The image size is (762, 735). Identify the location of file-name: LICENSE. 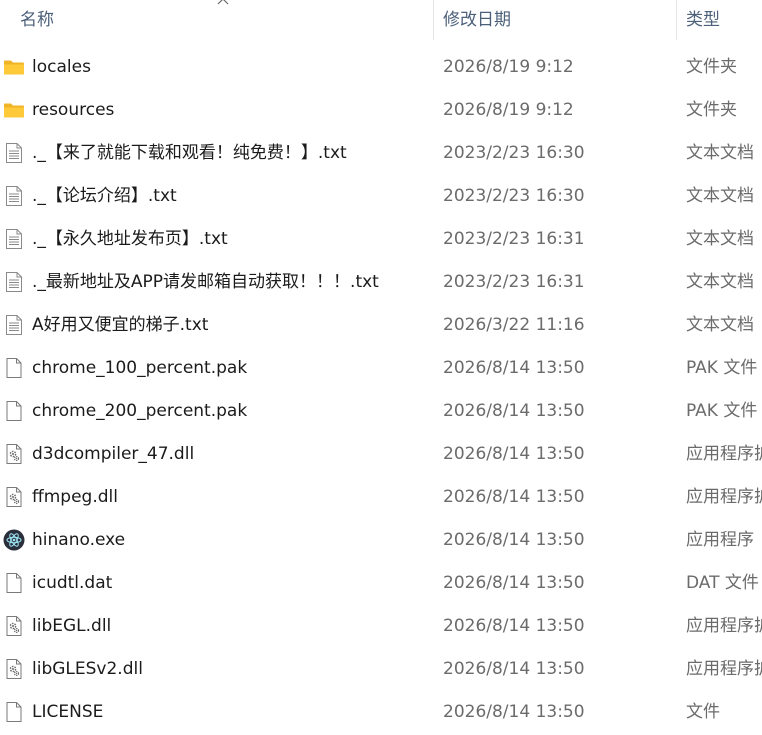
(232, 712).